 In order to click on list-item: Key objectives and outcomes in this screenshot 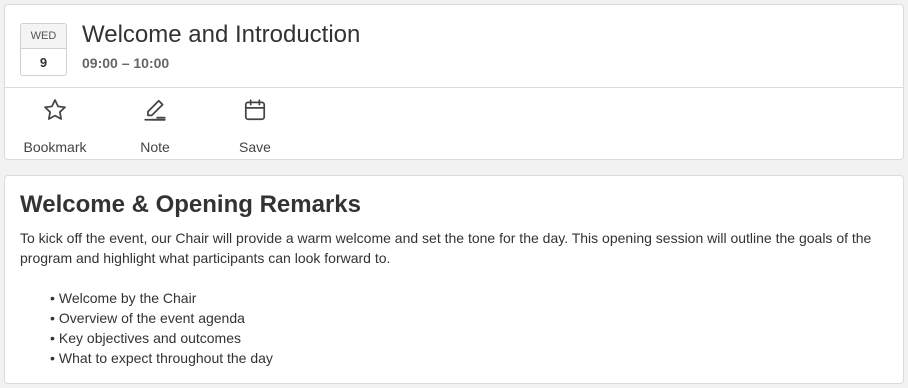, I will do `click(161, 338)`.